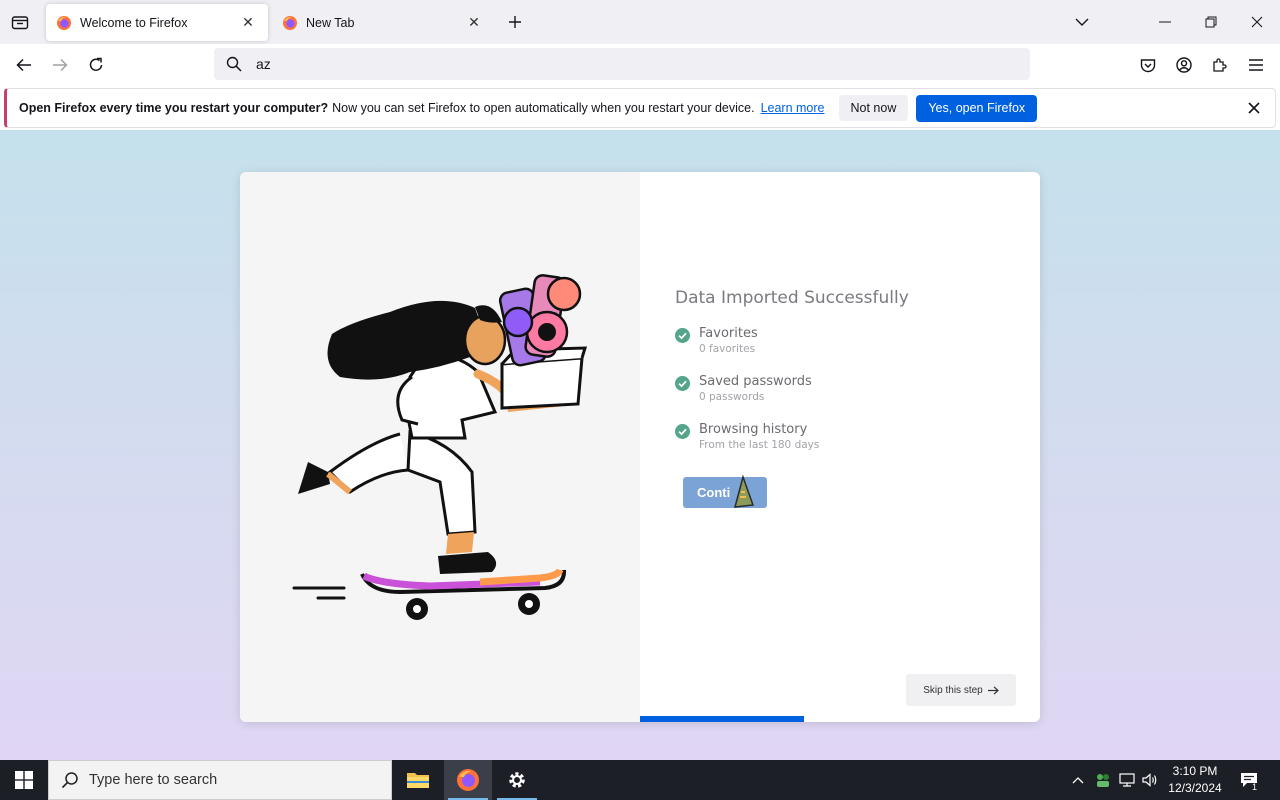  I want to click on forward-button, so click(60, 65).